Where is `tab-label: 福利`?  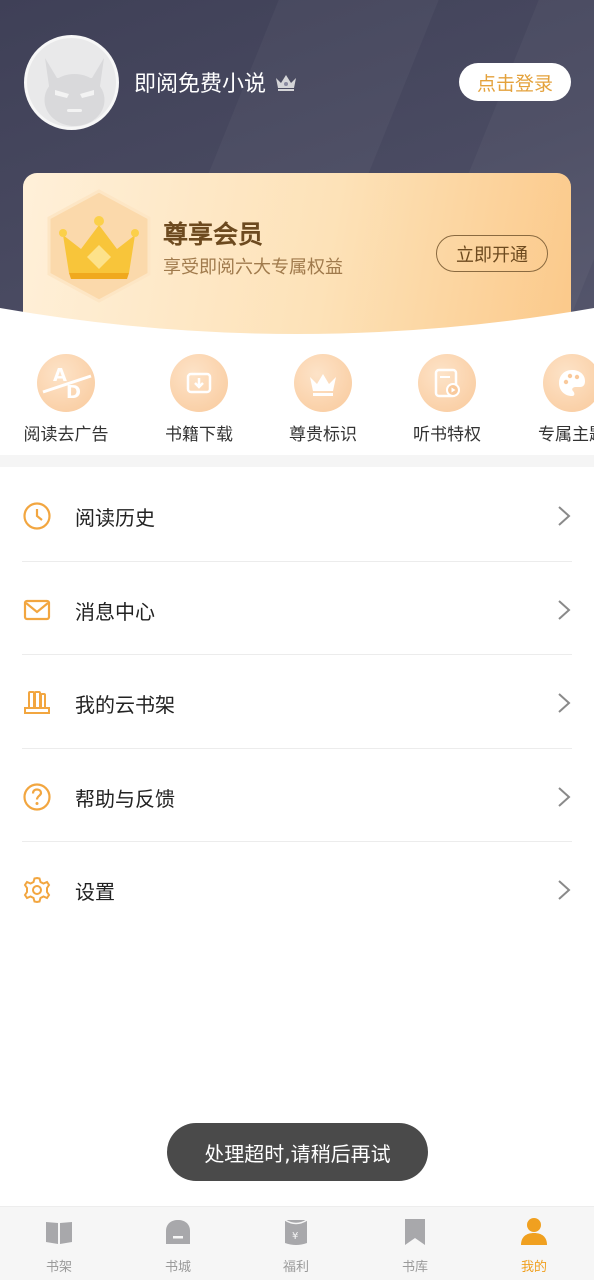
tab-label: 福利 is located at coordinates (295, 1267).